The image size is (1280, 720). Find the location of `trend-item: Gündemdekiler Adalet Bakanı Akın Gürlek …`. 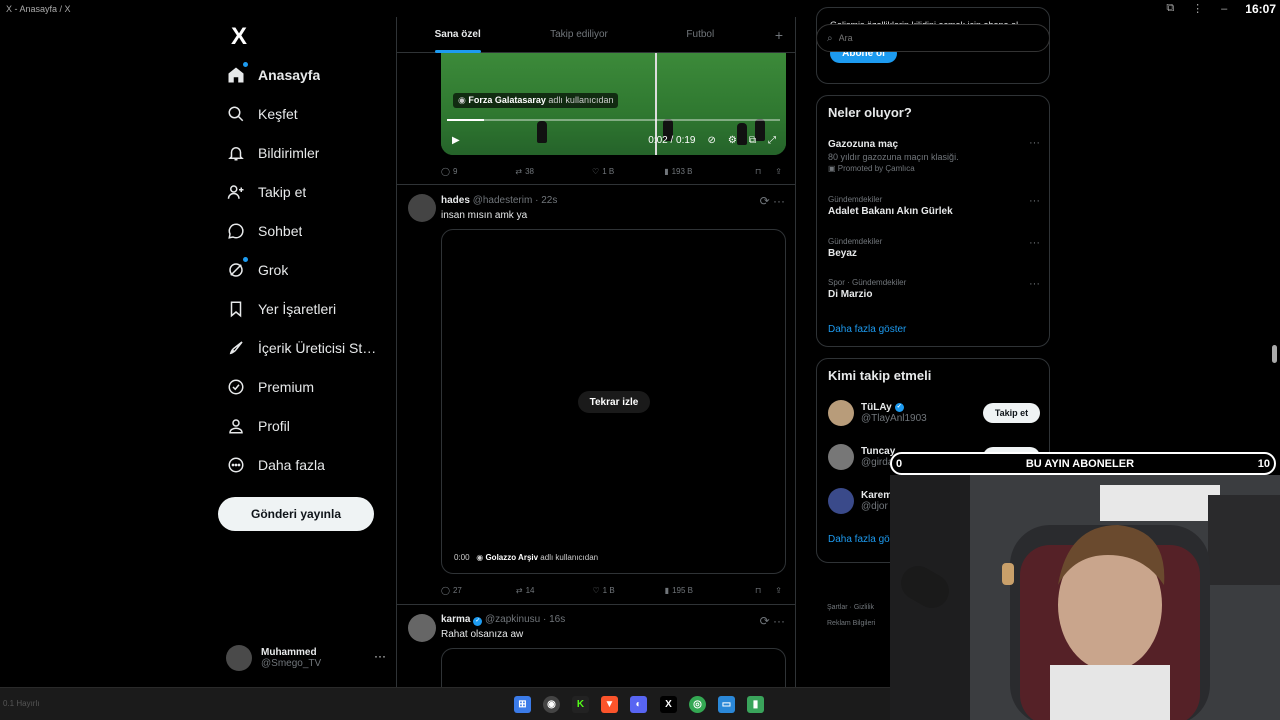

trend-item: Gündemdekiler Adalet Bakanı Akın Gürlek … is located at coordinates (934, 206).